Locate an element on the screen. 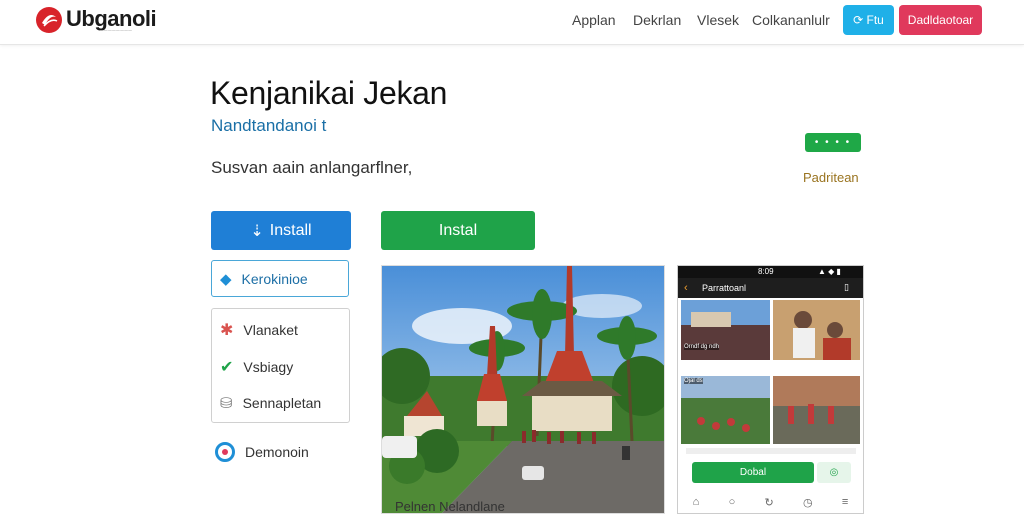 The height and width of the screenshot is (514, 1024). tile-label: Orndf dg ndh is located at coordinates (702, 347).